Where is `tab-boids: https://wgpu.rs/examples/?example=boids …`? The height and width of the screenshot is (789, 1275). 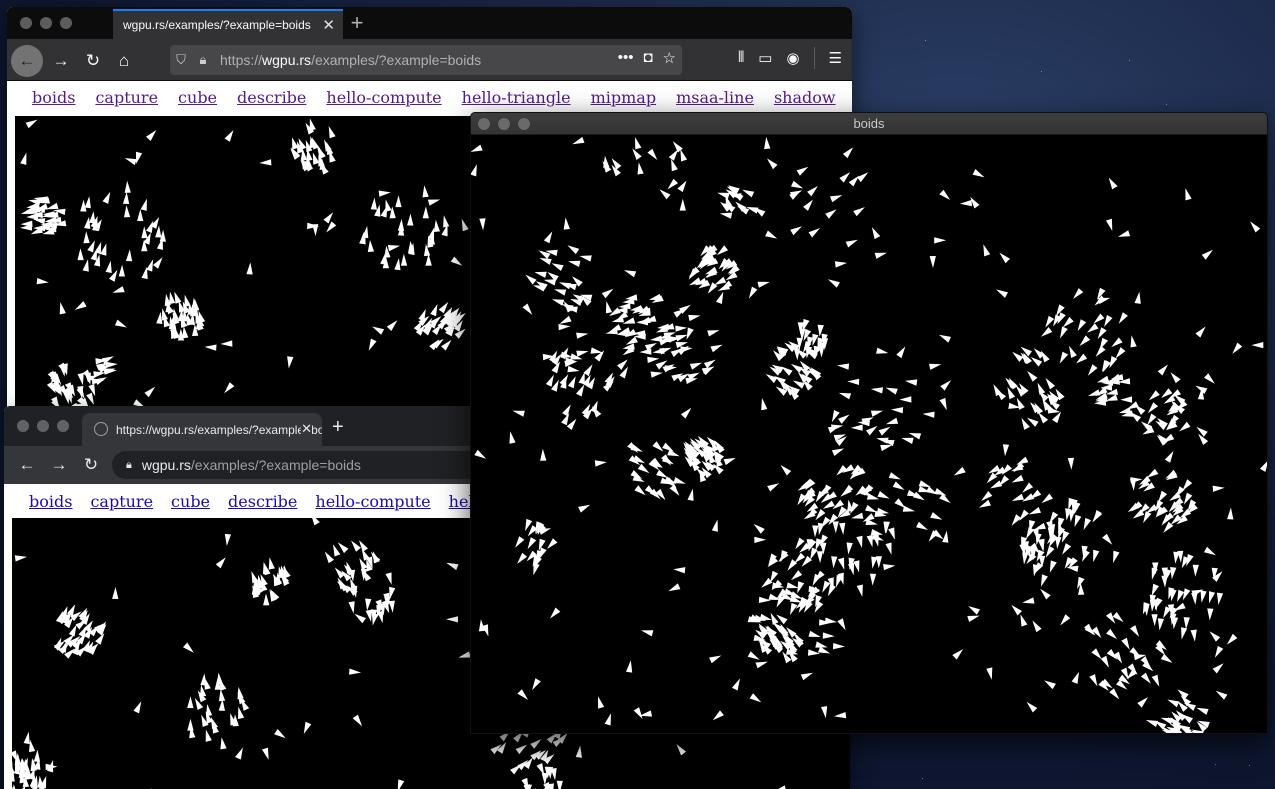
tab-boids: https://wgpu.rs/examples/?example=boids … is located at coordinates (202, 429).